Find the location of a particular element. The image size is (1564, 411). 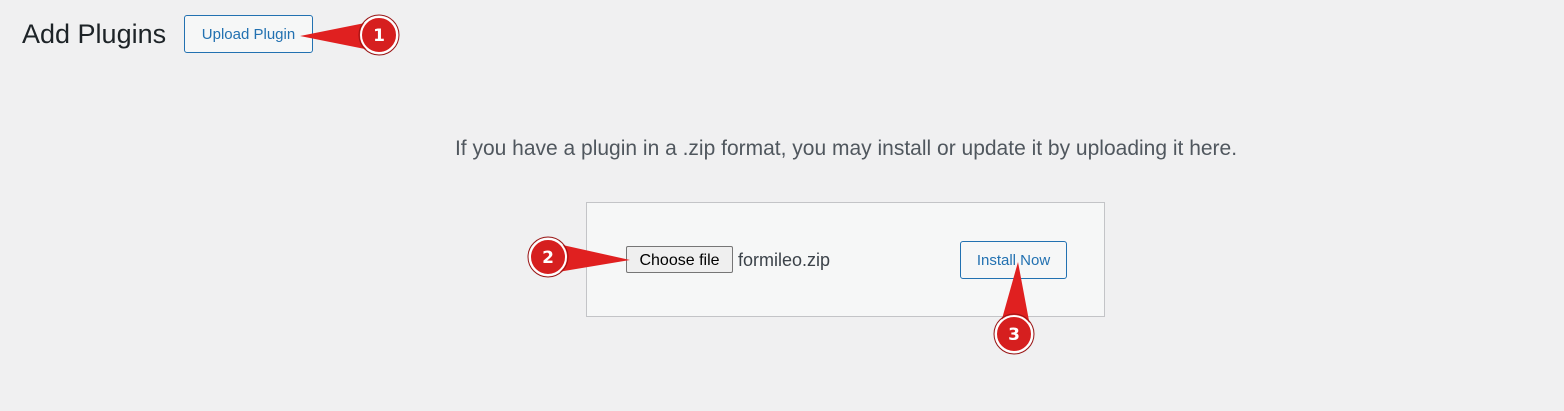

badge-1-label: 1 is located at coordinates (379, 36).